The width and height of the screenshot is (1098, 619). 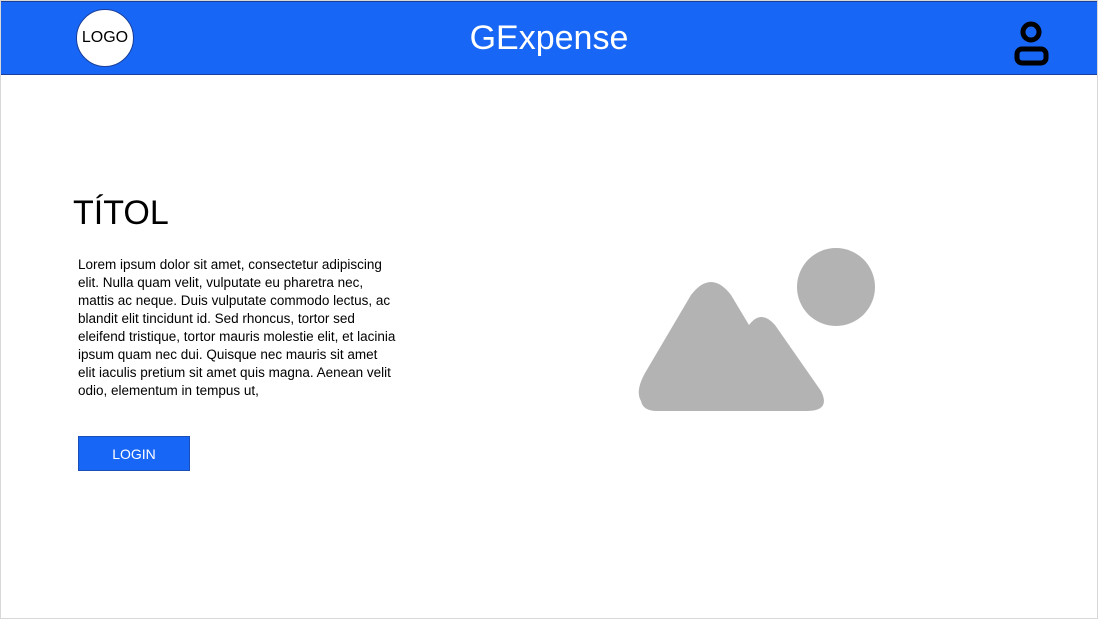 I want to click on app-title: GExpense, so click(x=549, y=37).